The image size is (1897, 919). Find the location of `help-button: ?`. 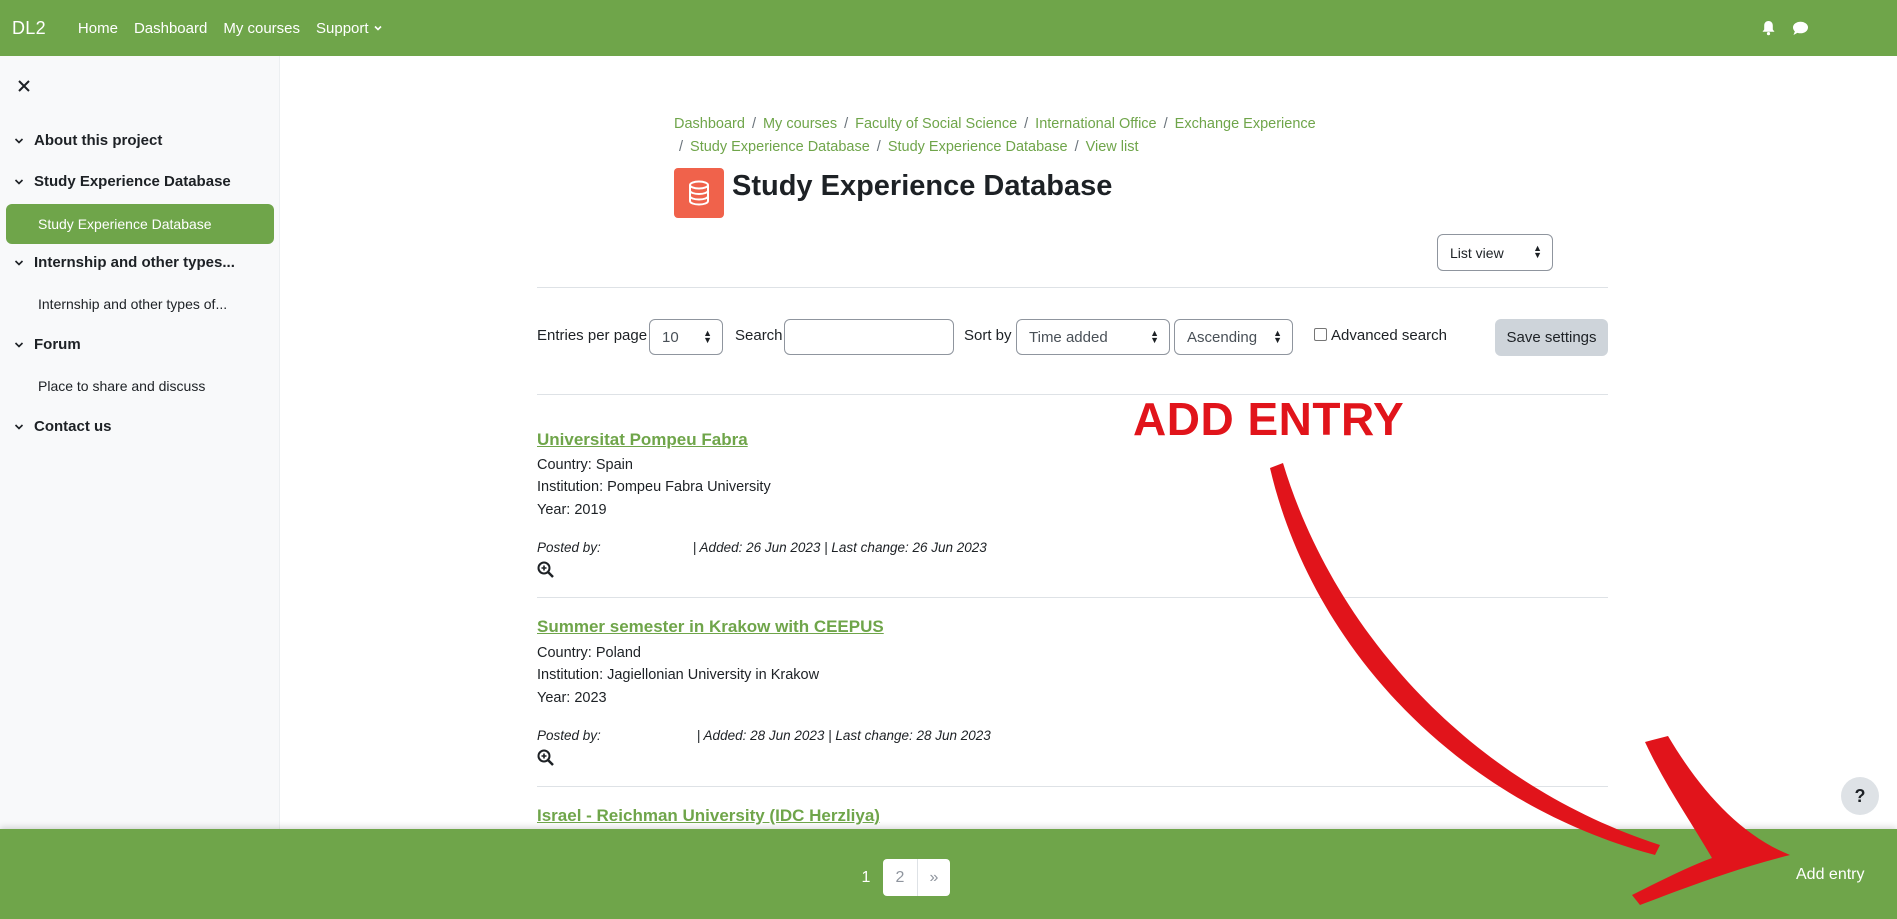

help-button: ? is located at coordinates (1860, 796).